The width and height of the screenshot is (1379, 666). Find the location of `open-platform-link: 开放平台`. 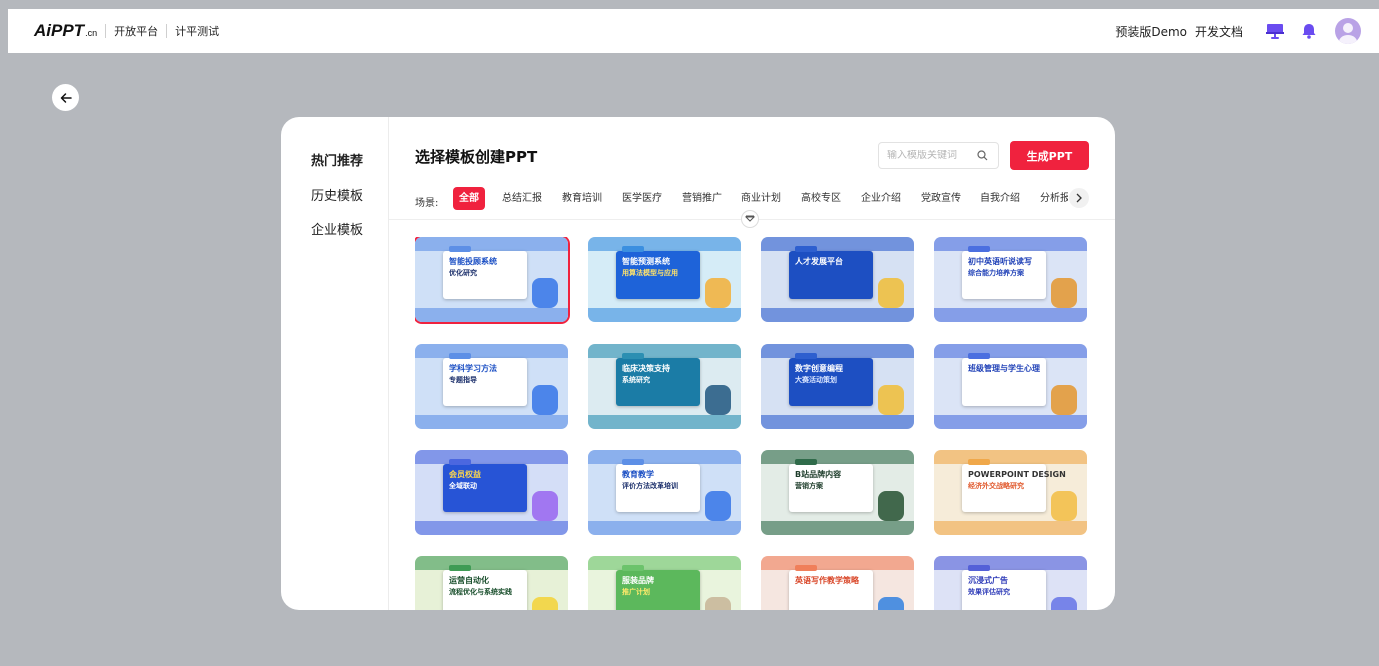

open-platform-link: 开放平台 is located at coordinates (136, 31).